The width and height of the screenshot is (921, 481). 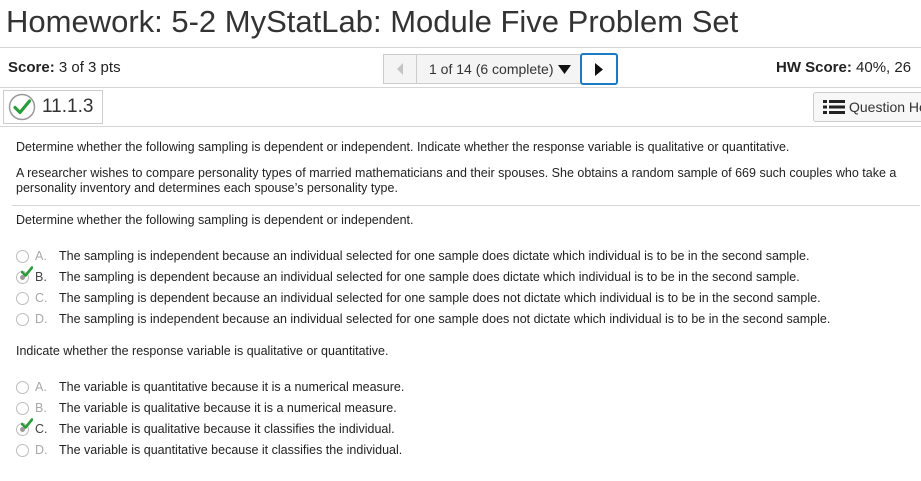 What do you see at coordinates (884, 67) in the screenshot?
I see `hw-score-value: 40%, 26` at bounding box center [884, 67].